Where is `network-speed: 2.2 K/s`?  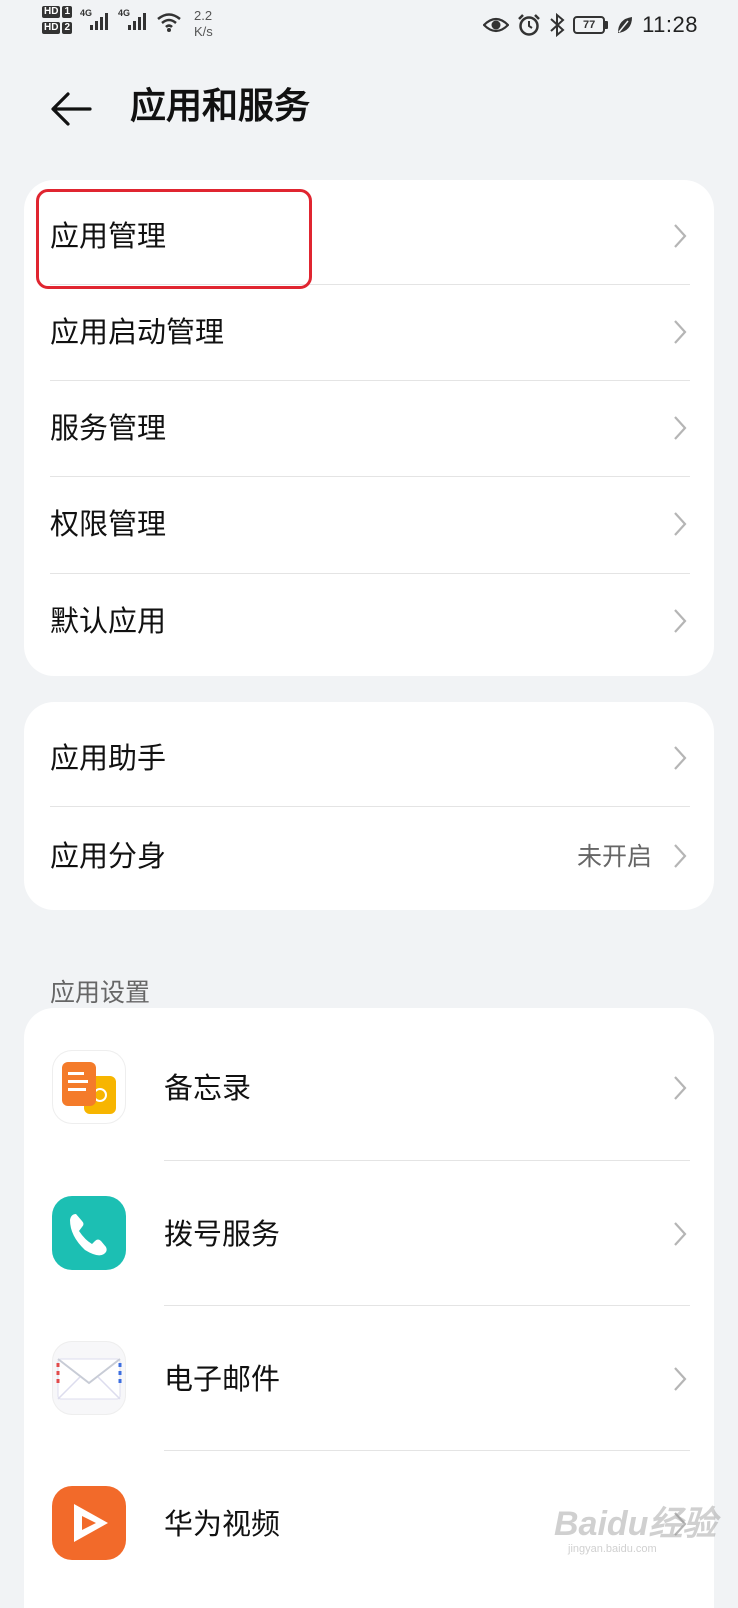 network-speed: 2.2 K/s is located at coordinates (203, 23).